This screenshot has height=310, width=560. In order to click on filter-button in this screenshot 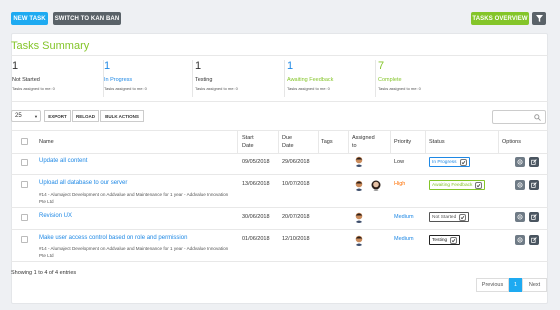, I will do `click(539, 18)`.